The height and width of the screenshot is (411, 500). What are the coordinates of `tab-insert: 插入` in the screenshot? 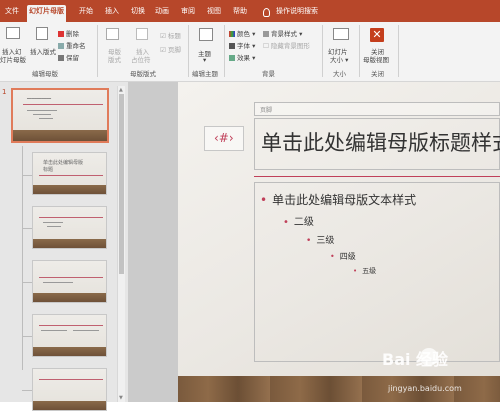 It's located at (112, 13).